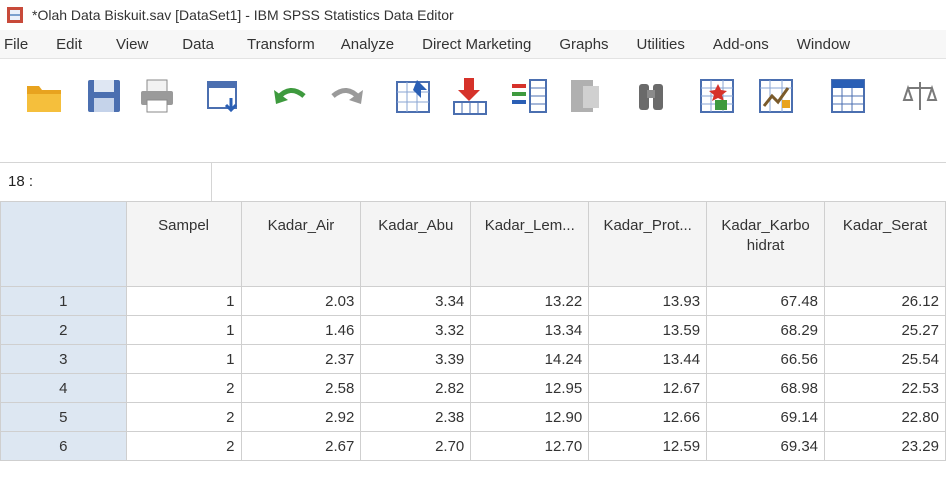  What do you see at coordinates (741, 44) in the screenshot?
I see `menu-add-ons: Add-ons` at bounding box center [741, 44].